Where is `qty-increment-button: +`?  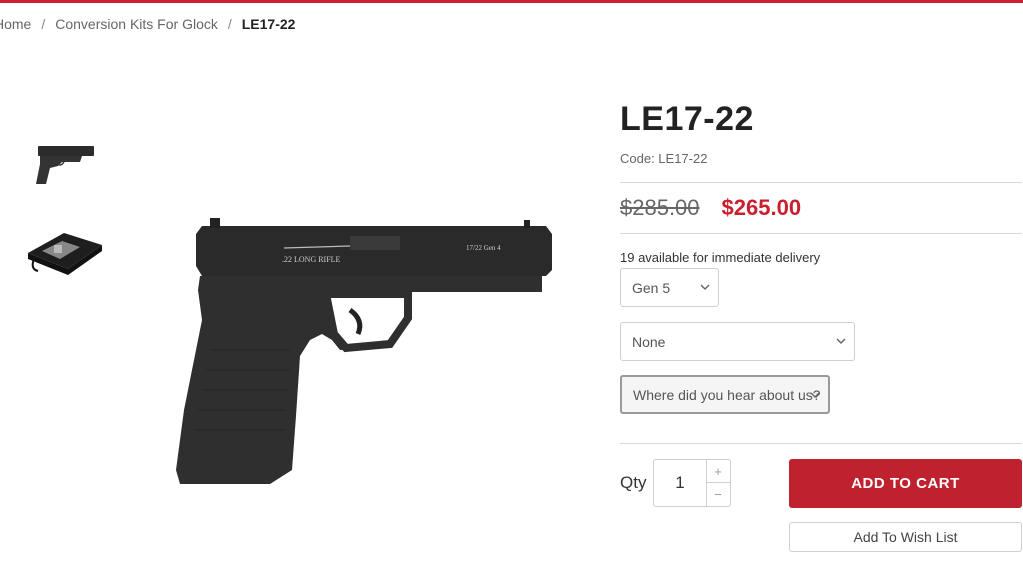 qty-increment-button: + is located at coordinates (718, 471).